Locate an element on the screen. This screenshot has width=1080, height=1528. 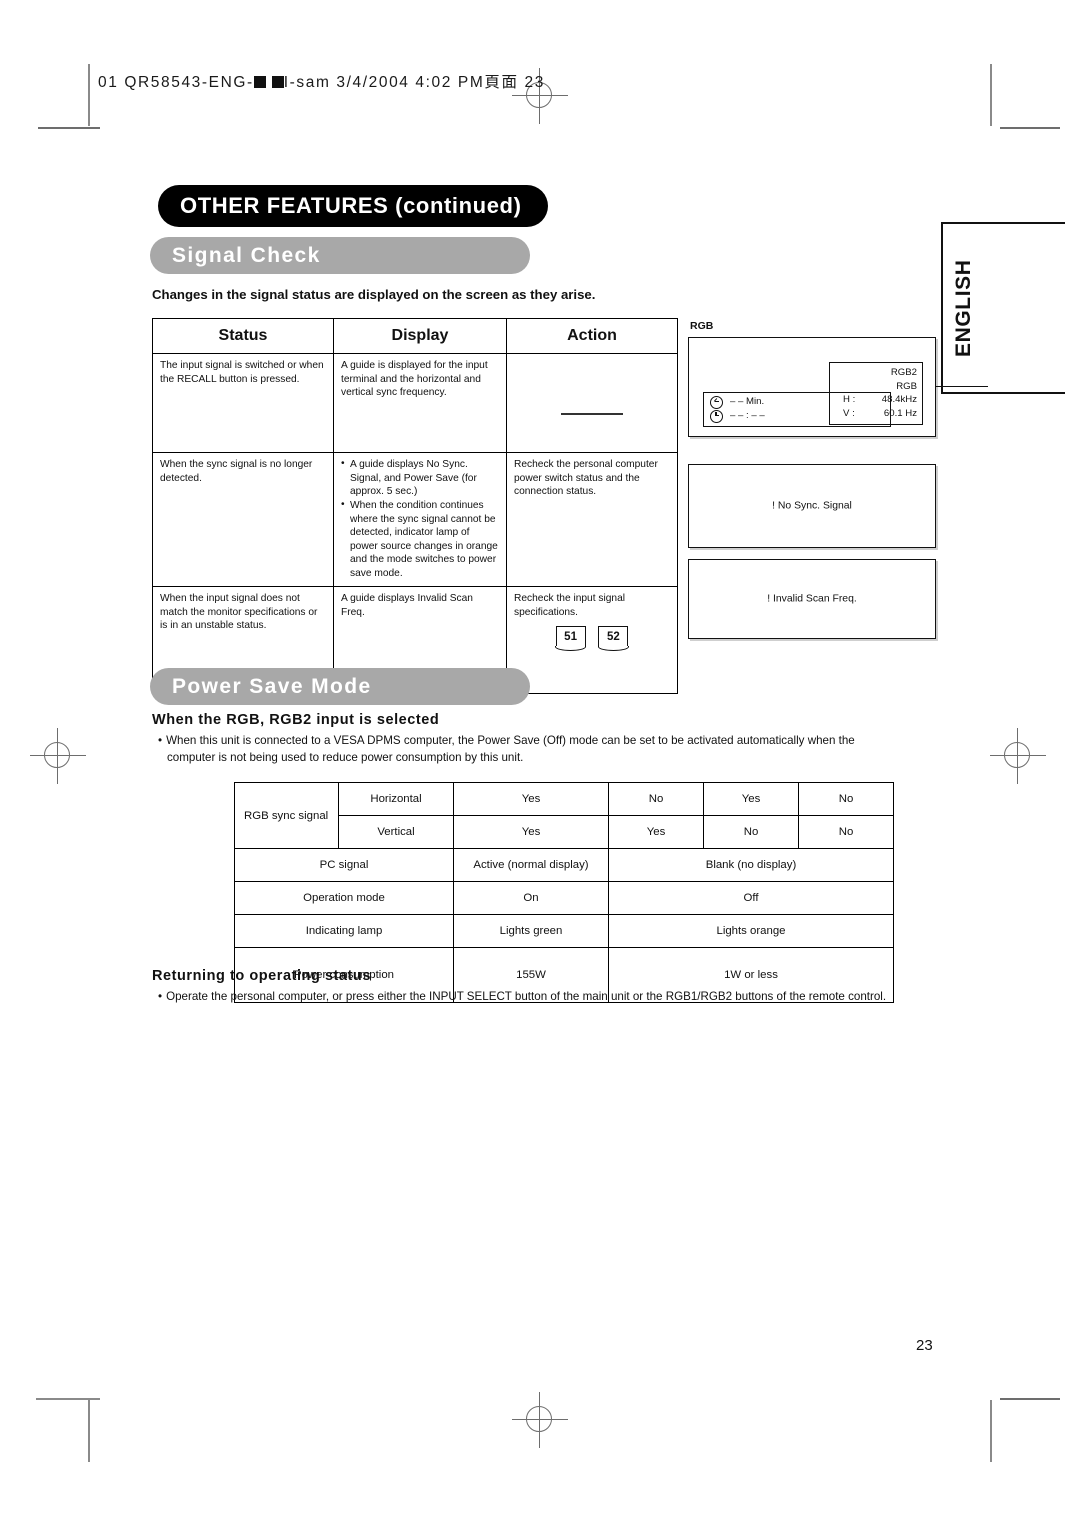
osd-input-rgb2: RGB2 is located at coordinates (903, 372).